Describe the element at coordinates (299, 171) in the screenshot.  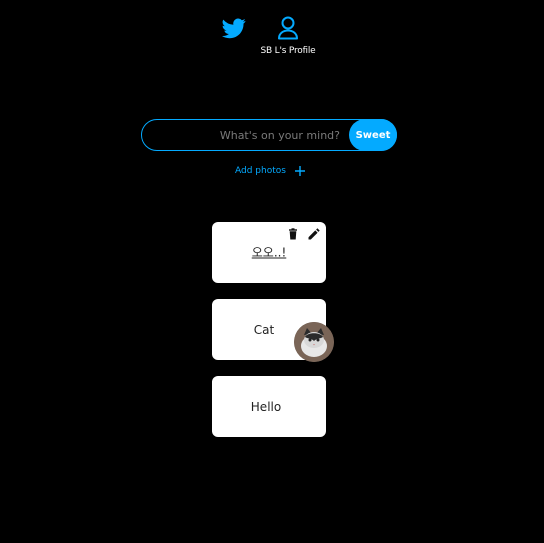
I see `plus-icon` at that location.